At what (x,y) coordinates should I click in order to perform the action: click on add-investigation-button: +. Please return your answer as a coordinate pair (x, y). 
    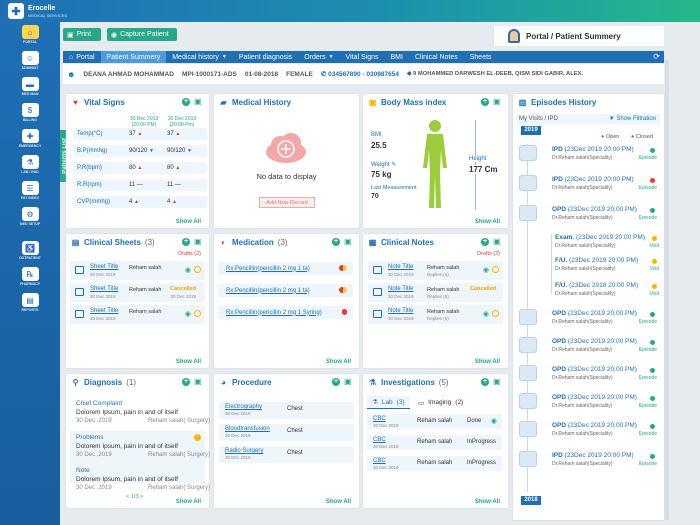
    Looking at the image, I should click on (485, 382).